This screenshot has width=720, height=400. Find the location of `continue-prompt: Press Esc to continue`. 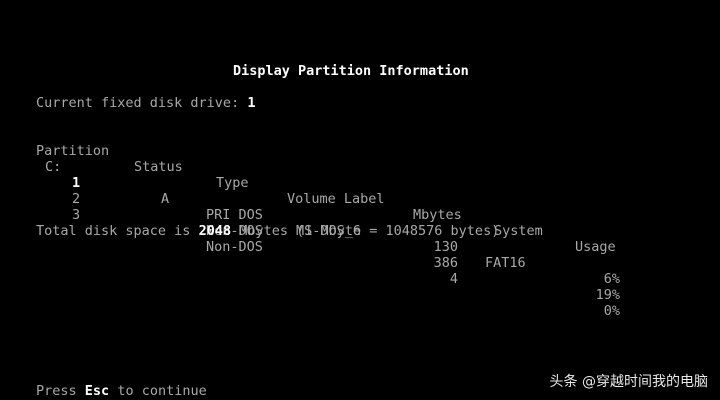

continue-prompt: Press Esc to continue is located at coordinates (121, 391).